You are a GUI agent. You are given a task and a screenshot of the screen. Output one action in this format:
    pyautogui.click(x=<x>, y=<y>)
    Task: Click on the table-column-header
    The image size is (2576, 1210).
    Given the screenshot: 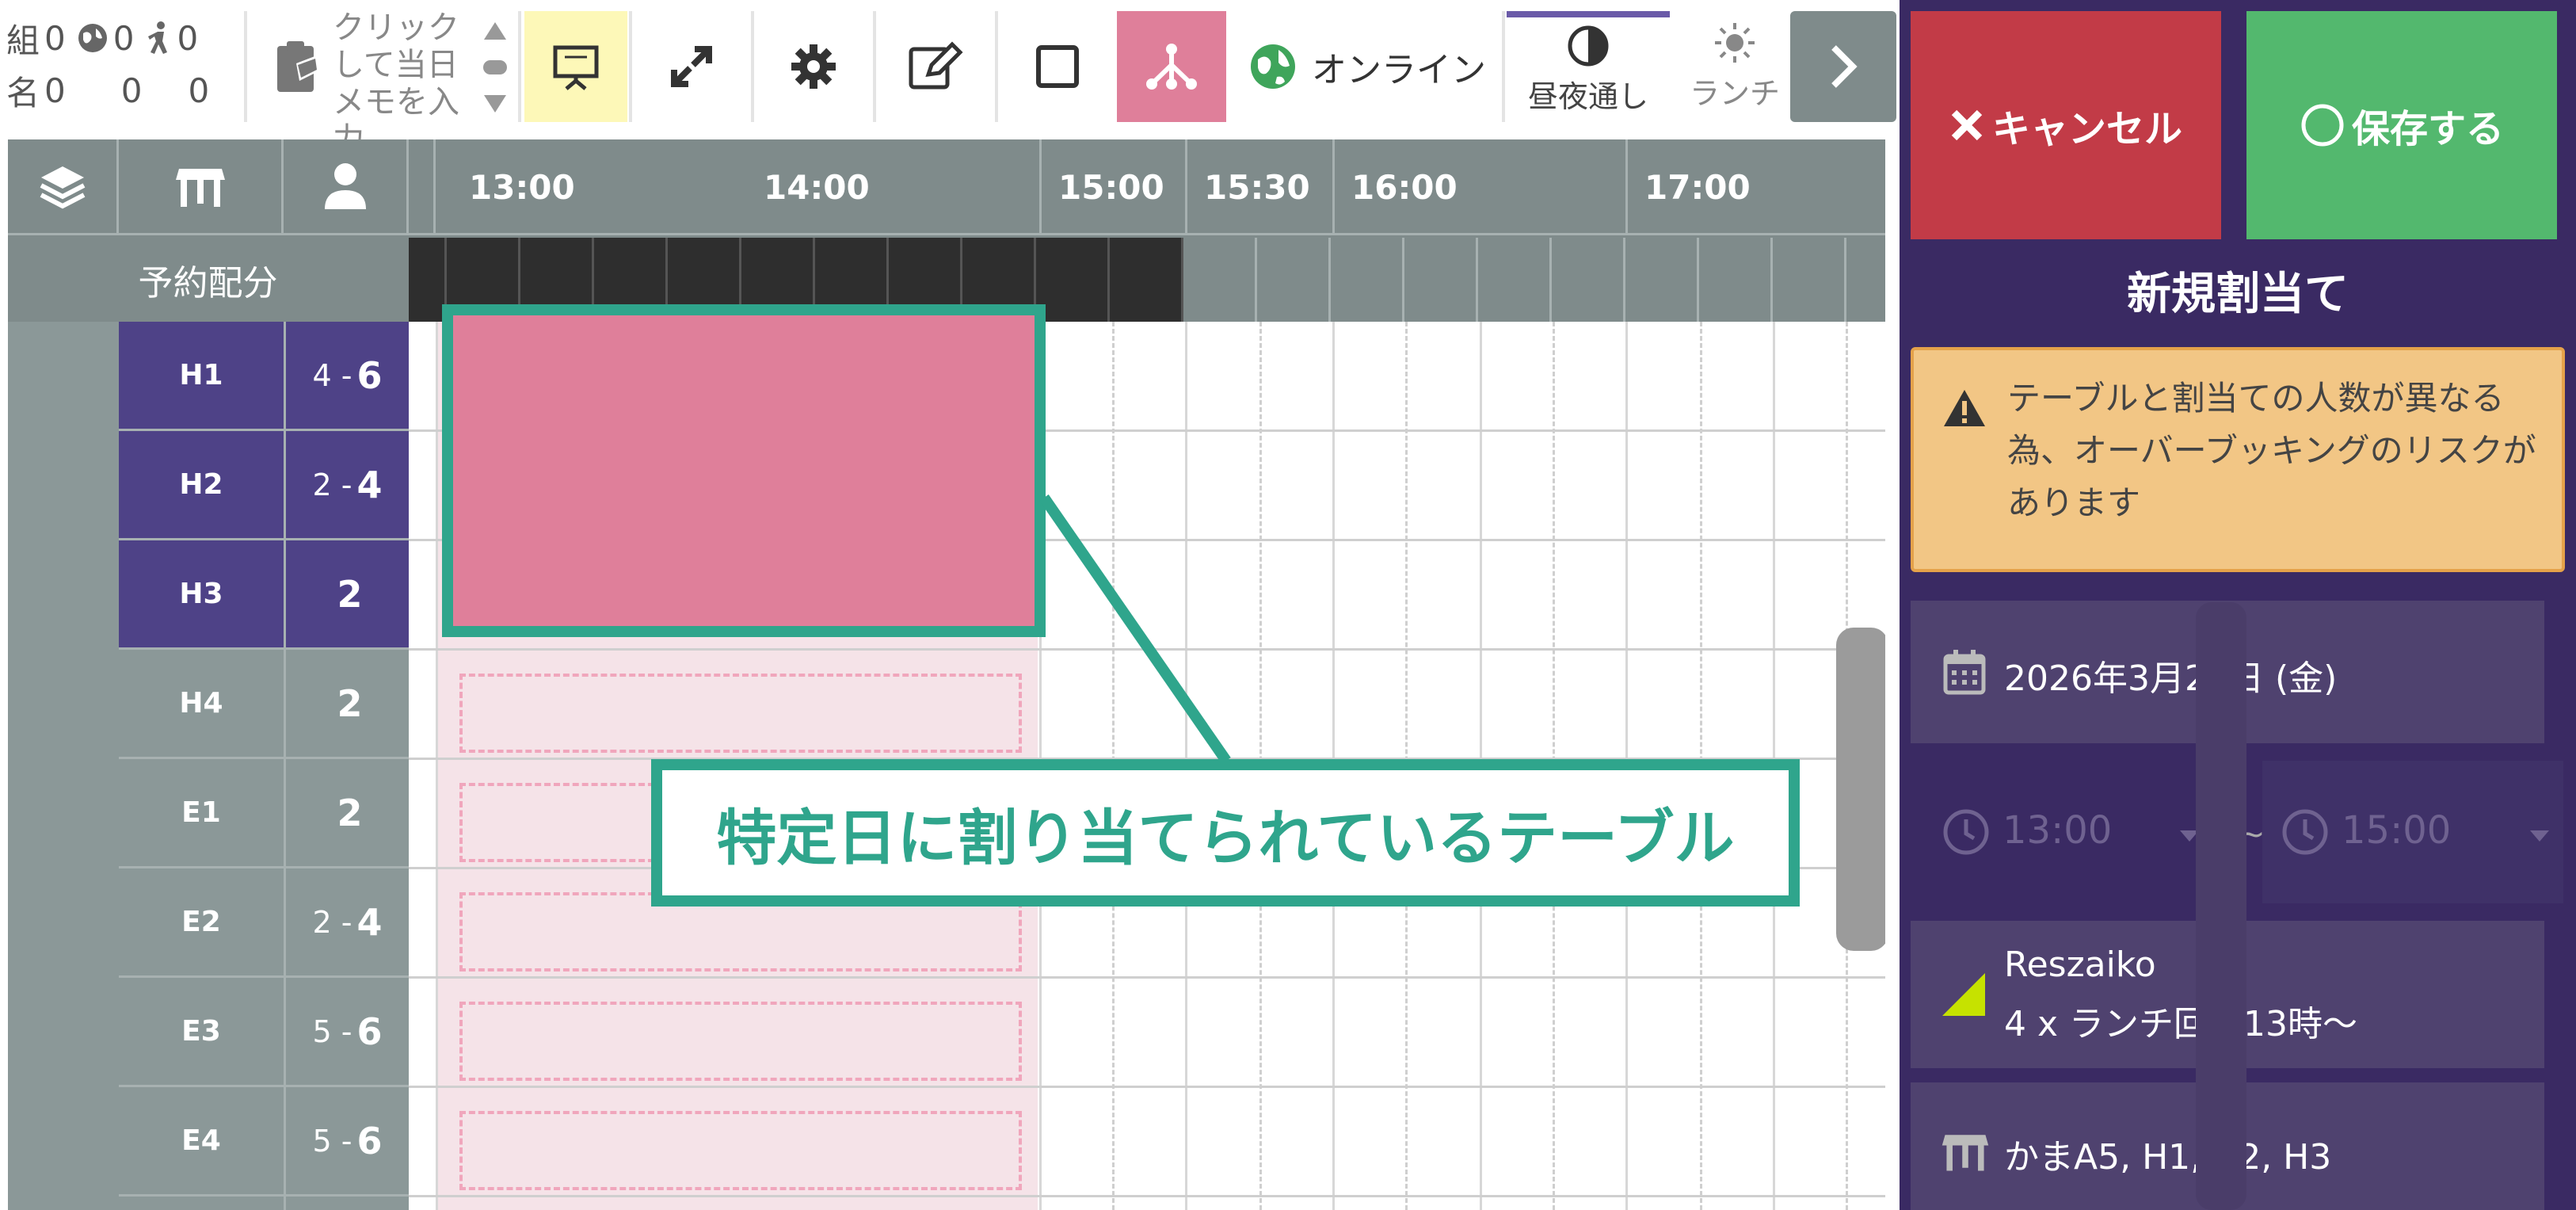 What is the action you would take?
    pyautogui.click(x=202, y=186)
    